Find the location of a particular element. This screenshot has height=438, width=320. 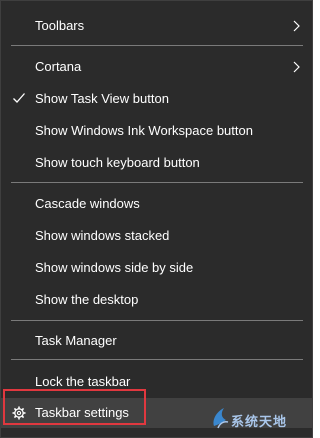

menu-item-show-windows-ink-workspace-button: Show Windows Ink Workspace button is located at coordinates (156, 131).